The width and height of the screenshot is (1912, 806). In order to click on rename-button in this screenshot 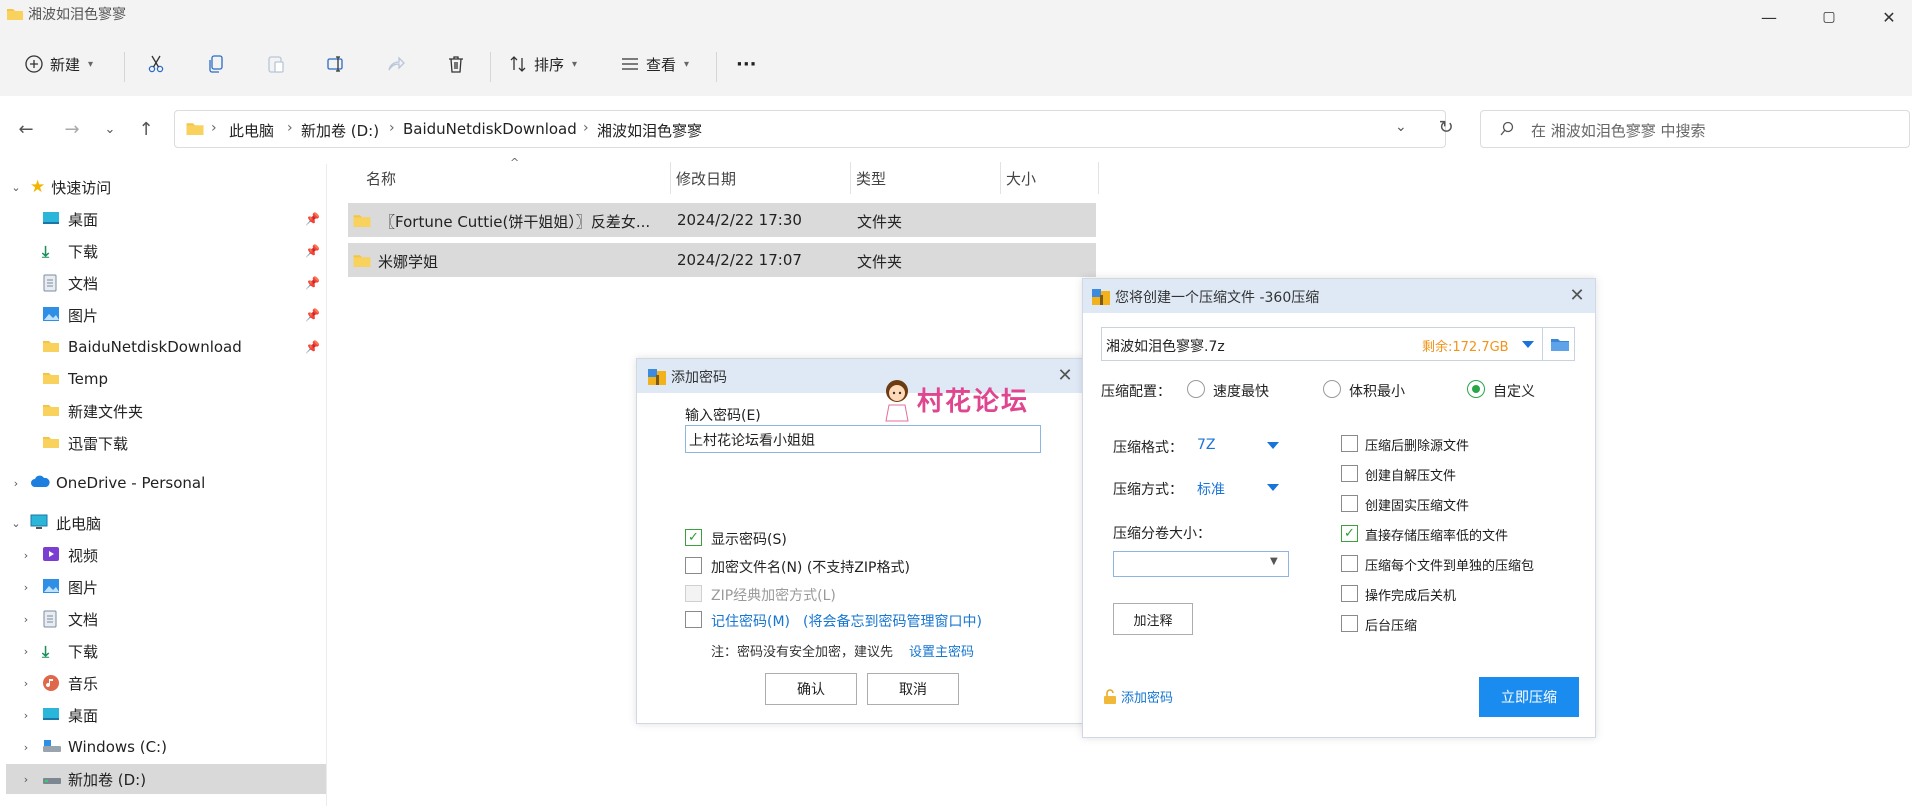, I will do `click(336, 64)`.